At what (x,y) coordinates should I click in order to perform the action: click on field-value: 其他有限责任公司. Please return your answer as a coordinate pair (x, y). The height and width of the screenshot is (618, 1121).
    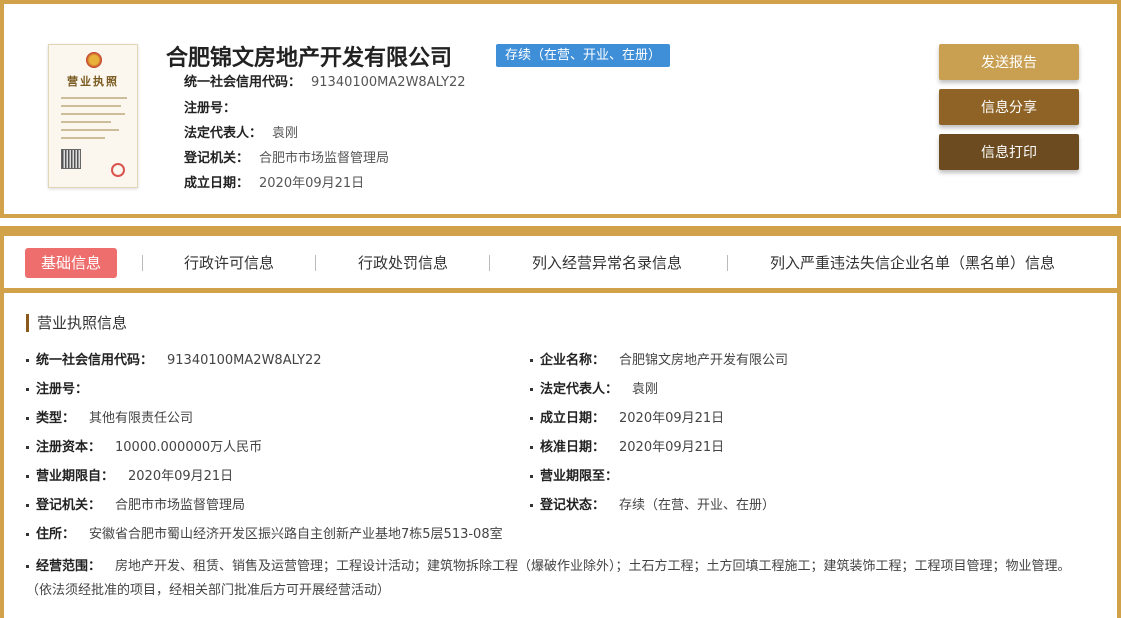
    Looking at the image, I should click on (141, 418).